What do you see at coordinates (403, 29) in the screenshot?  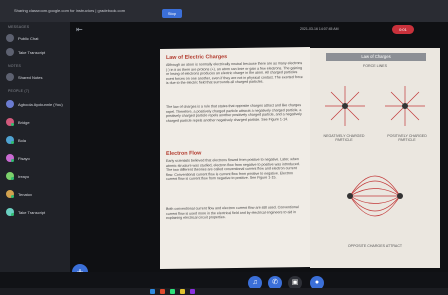 I see `recording-badge: 0:01` at bounding box center [403, 29].